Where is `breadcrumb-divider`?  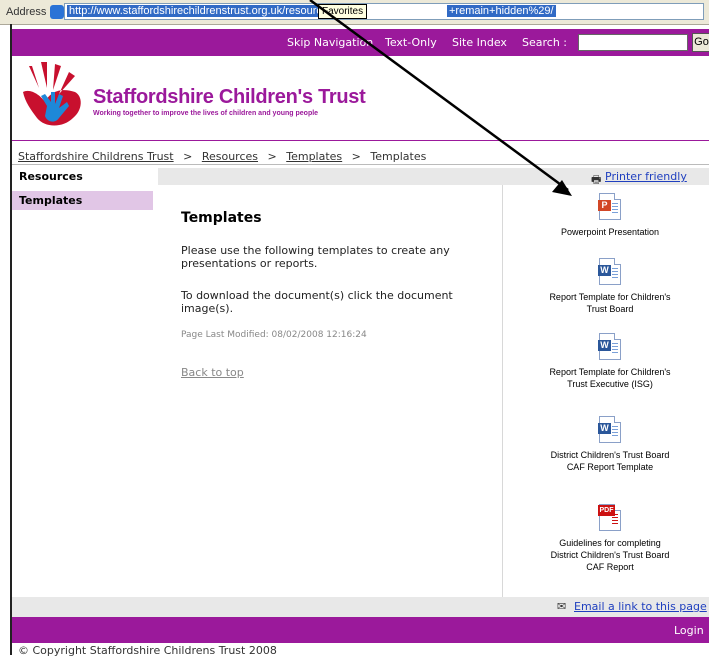
breadcrumb-divider is located at coordinates (360, 164).